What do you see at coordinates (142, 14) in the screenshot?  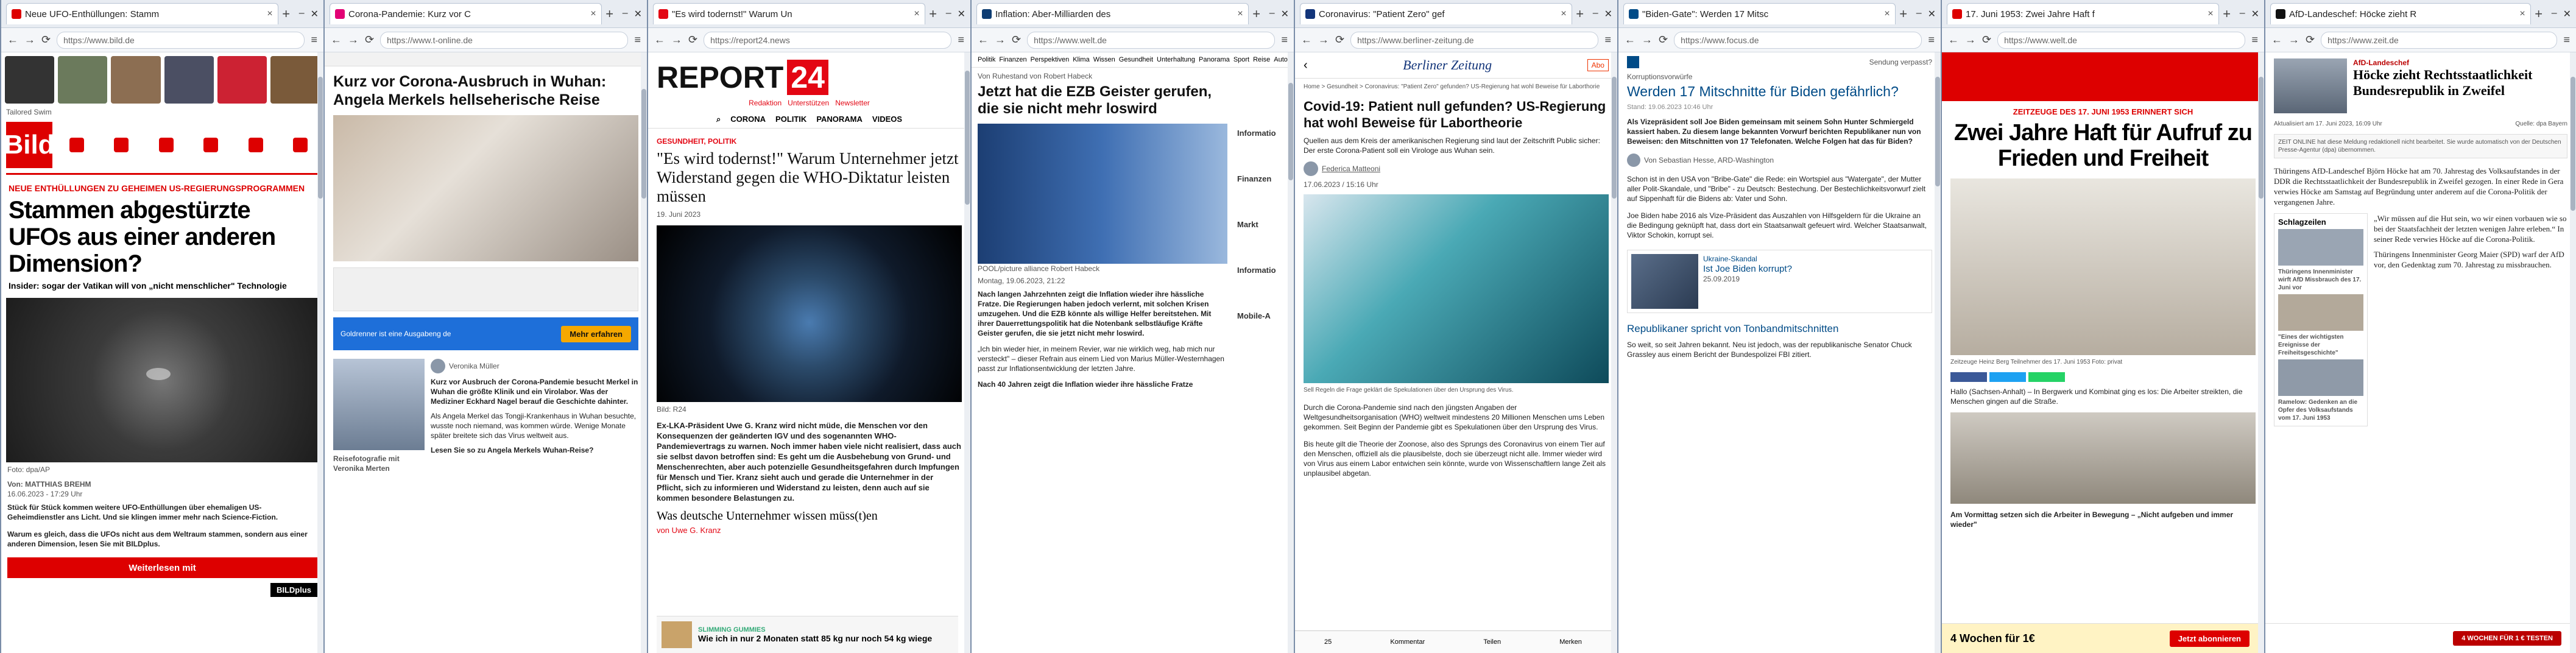 I see `tab-active: Neue UFO-Enthüllungen: Stamm ×` at bounding box center [142, 14].